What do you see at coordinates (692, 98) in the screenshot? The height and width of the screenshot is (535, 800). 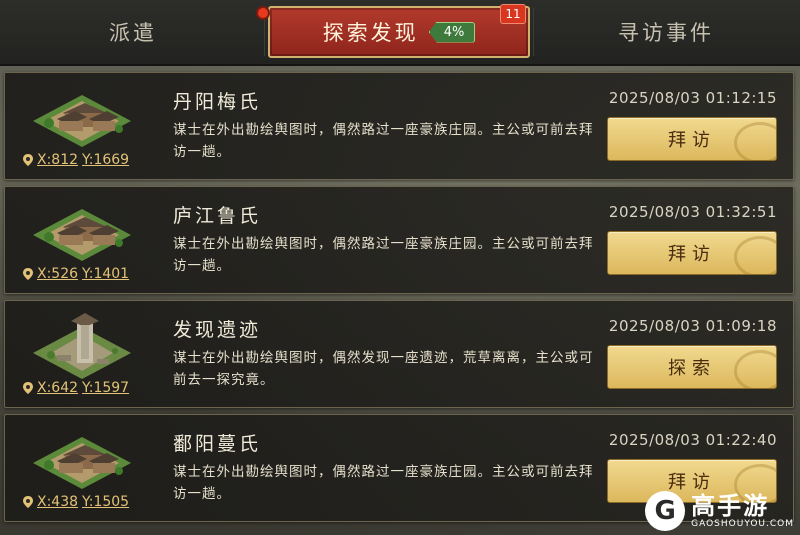 I see `event-timestamp: 2025/08/03 01:12:15` at bounding box center [692, 98].